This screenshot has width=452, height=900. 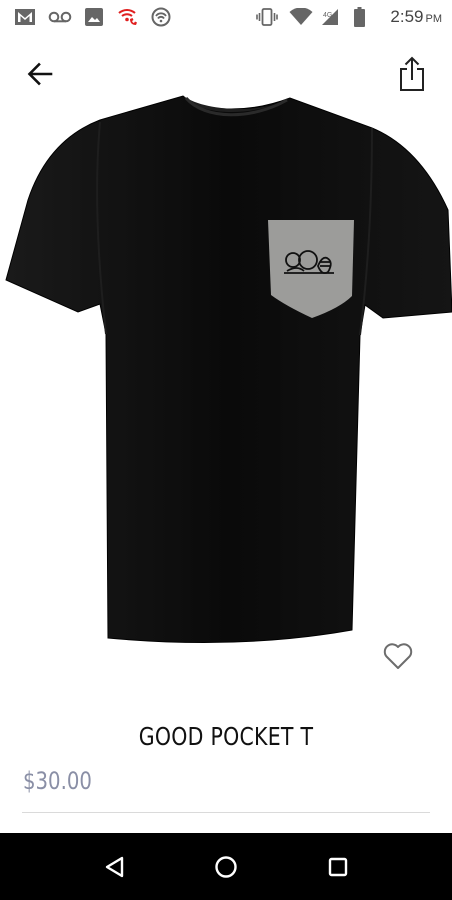 I want to click on favorite-button, so click(x=398, y=656).